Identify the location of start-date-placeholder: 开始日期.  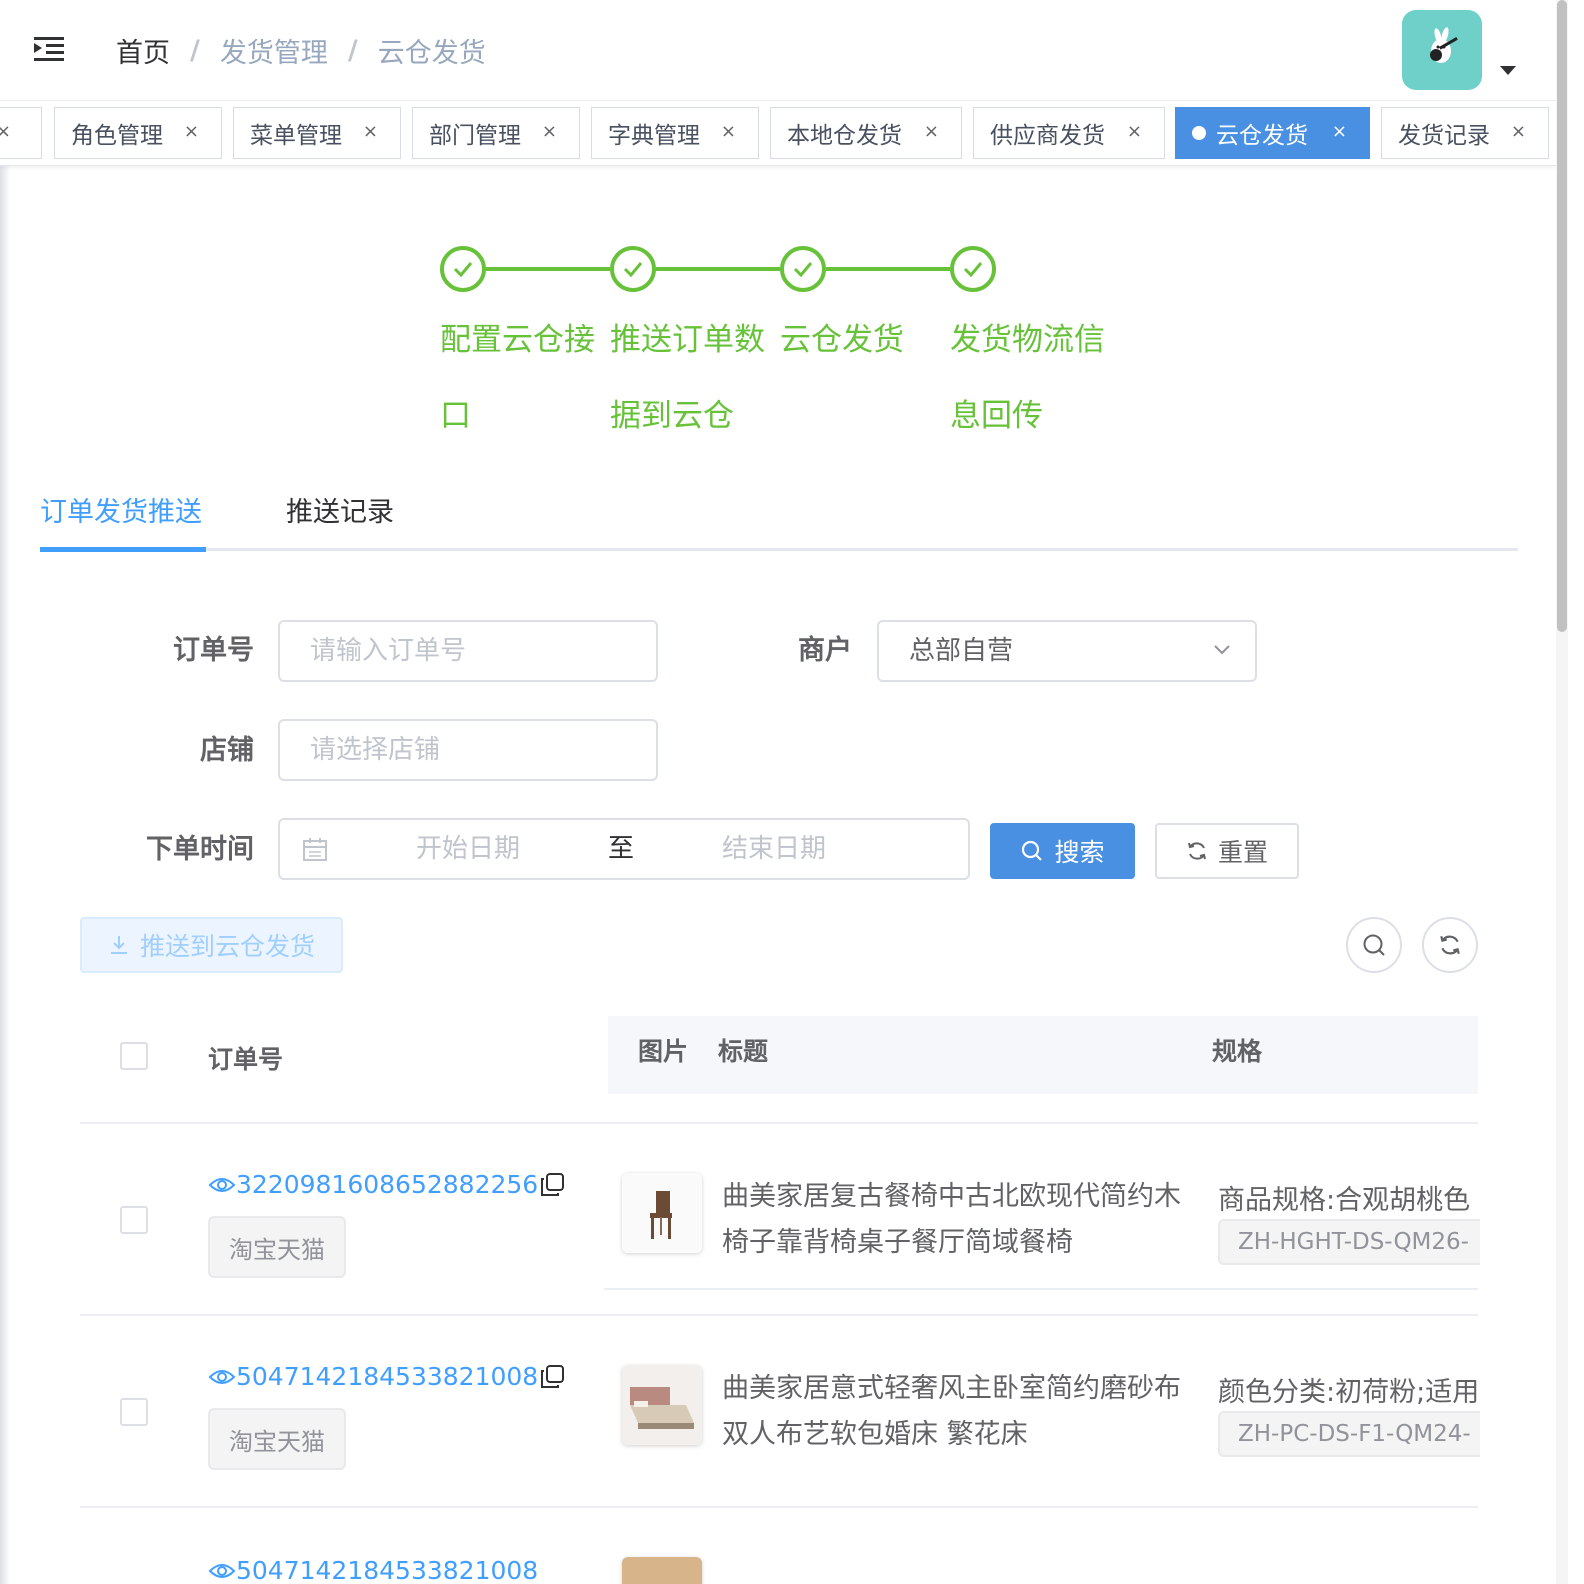
(468, 849).